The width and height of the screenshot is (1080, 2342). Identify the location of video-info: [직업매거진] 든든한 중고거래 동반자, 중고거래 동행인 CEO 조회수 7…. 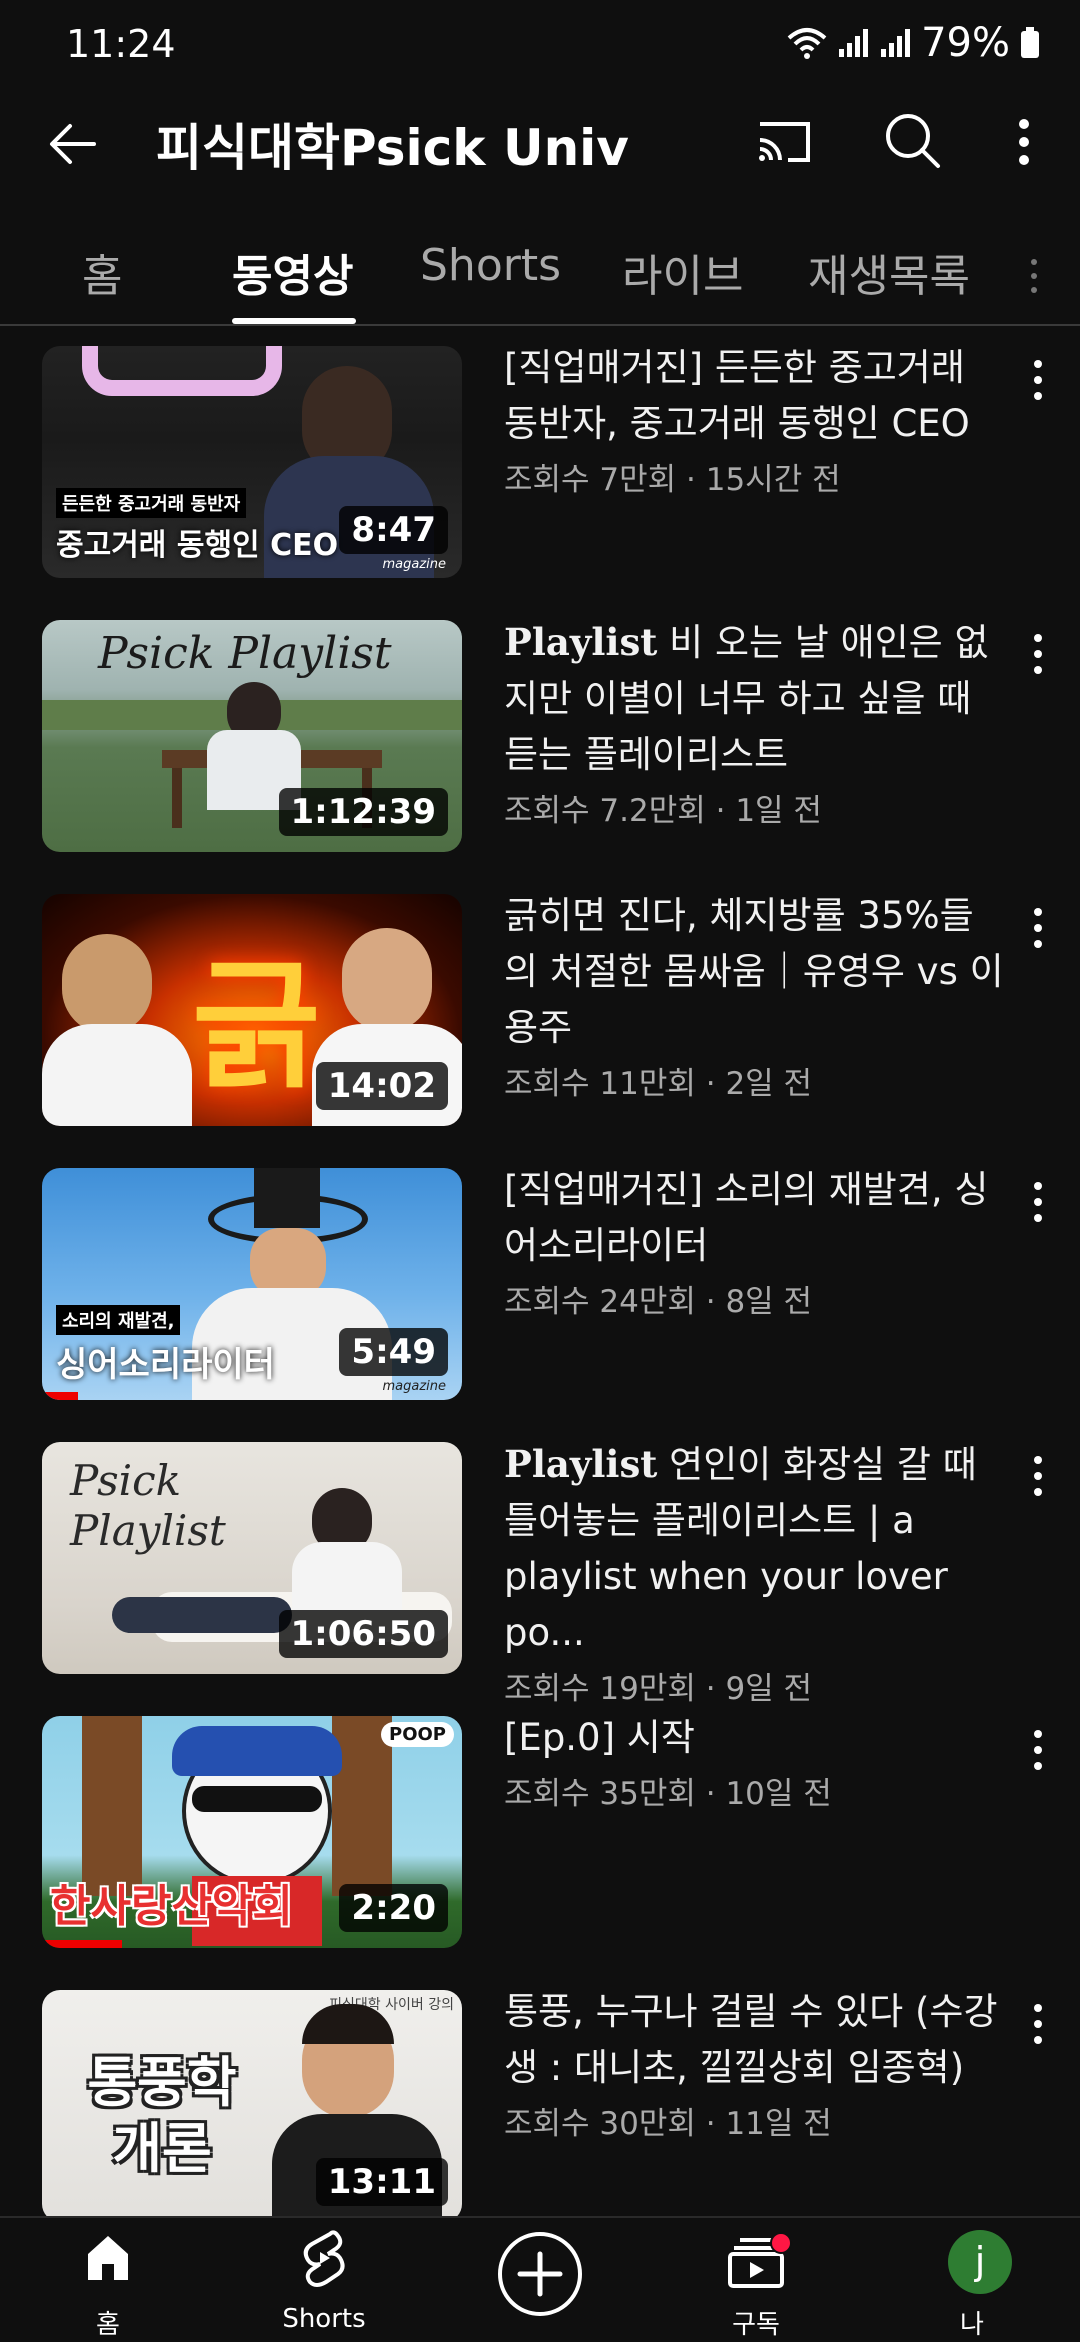
(754, 419).